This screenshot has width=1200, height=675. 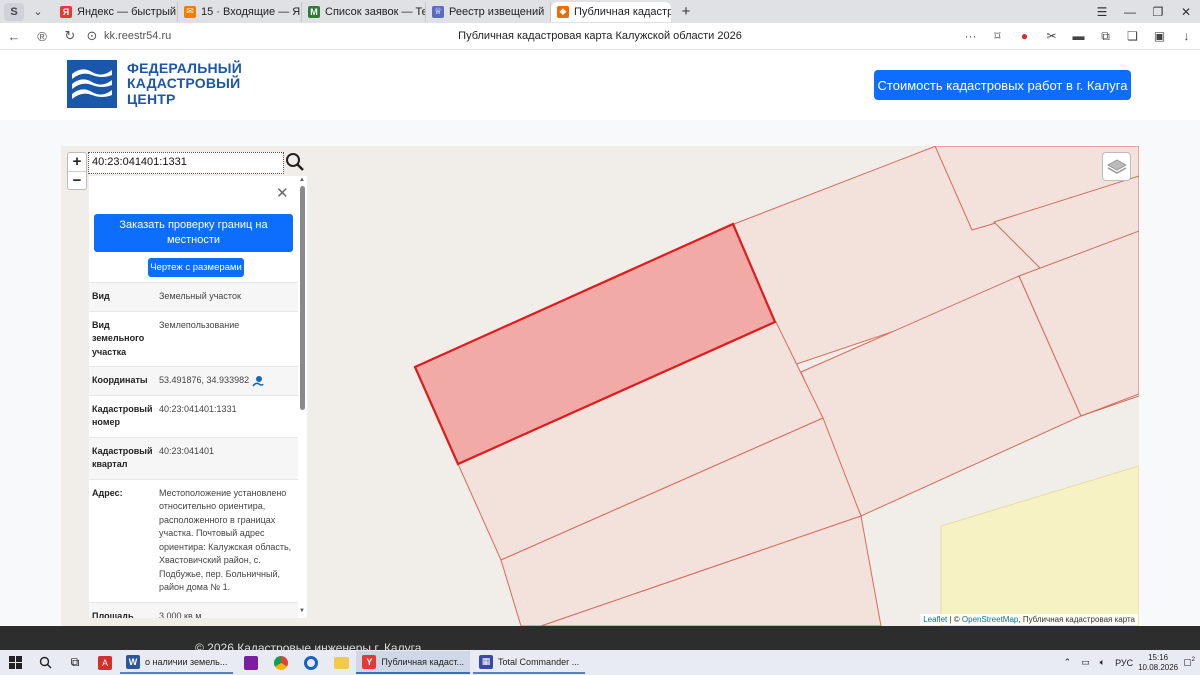 I want to click on osm-link: OpenStreetMap, so click(x=990, y=619).